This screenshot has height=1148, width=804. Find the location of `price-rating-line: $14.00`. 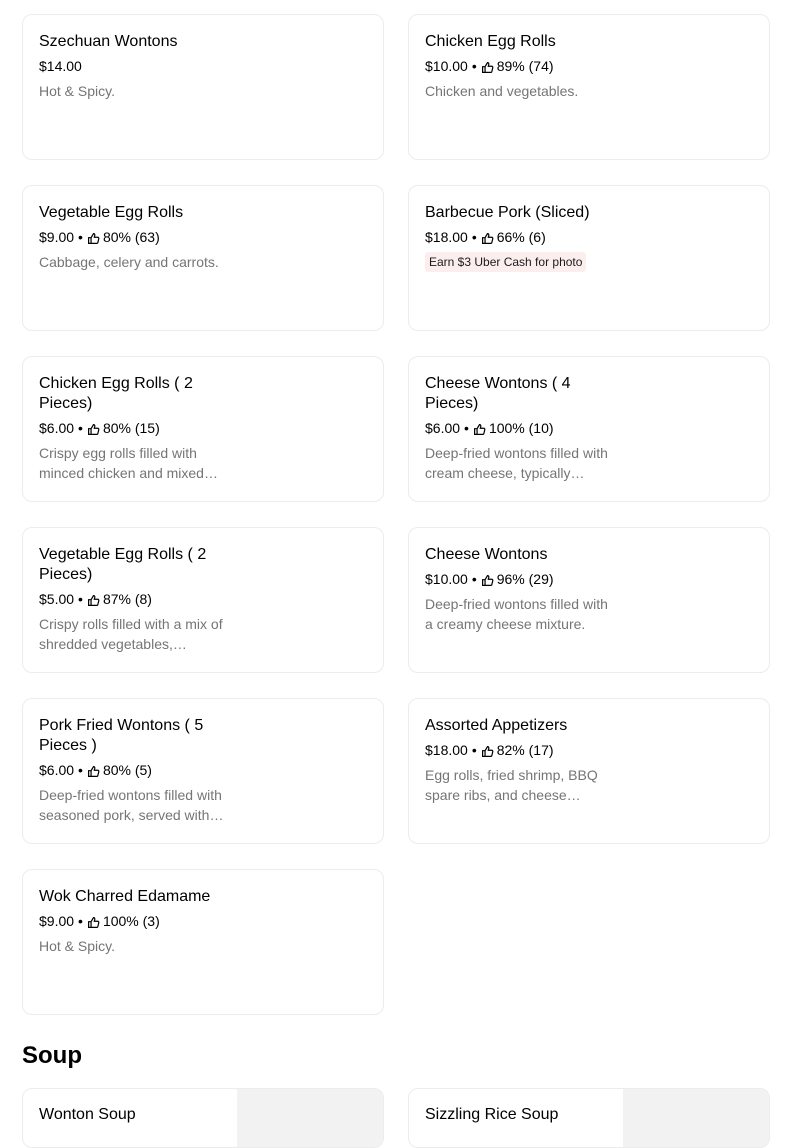

price-rating-line: $14.00 is located at coordinates (203, 66).